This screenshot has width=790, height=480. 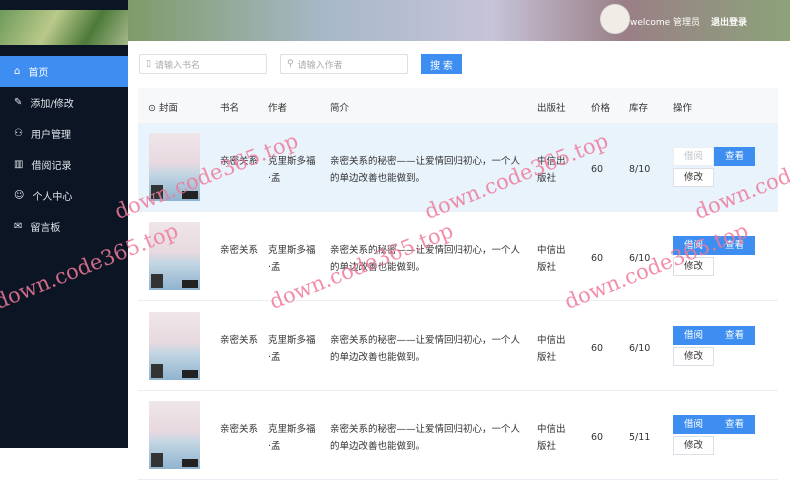 I want to click on search-button: 搜 索, so click(x=441, y=64).